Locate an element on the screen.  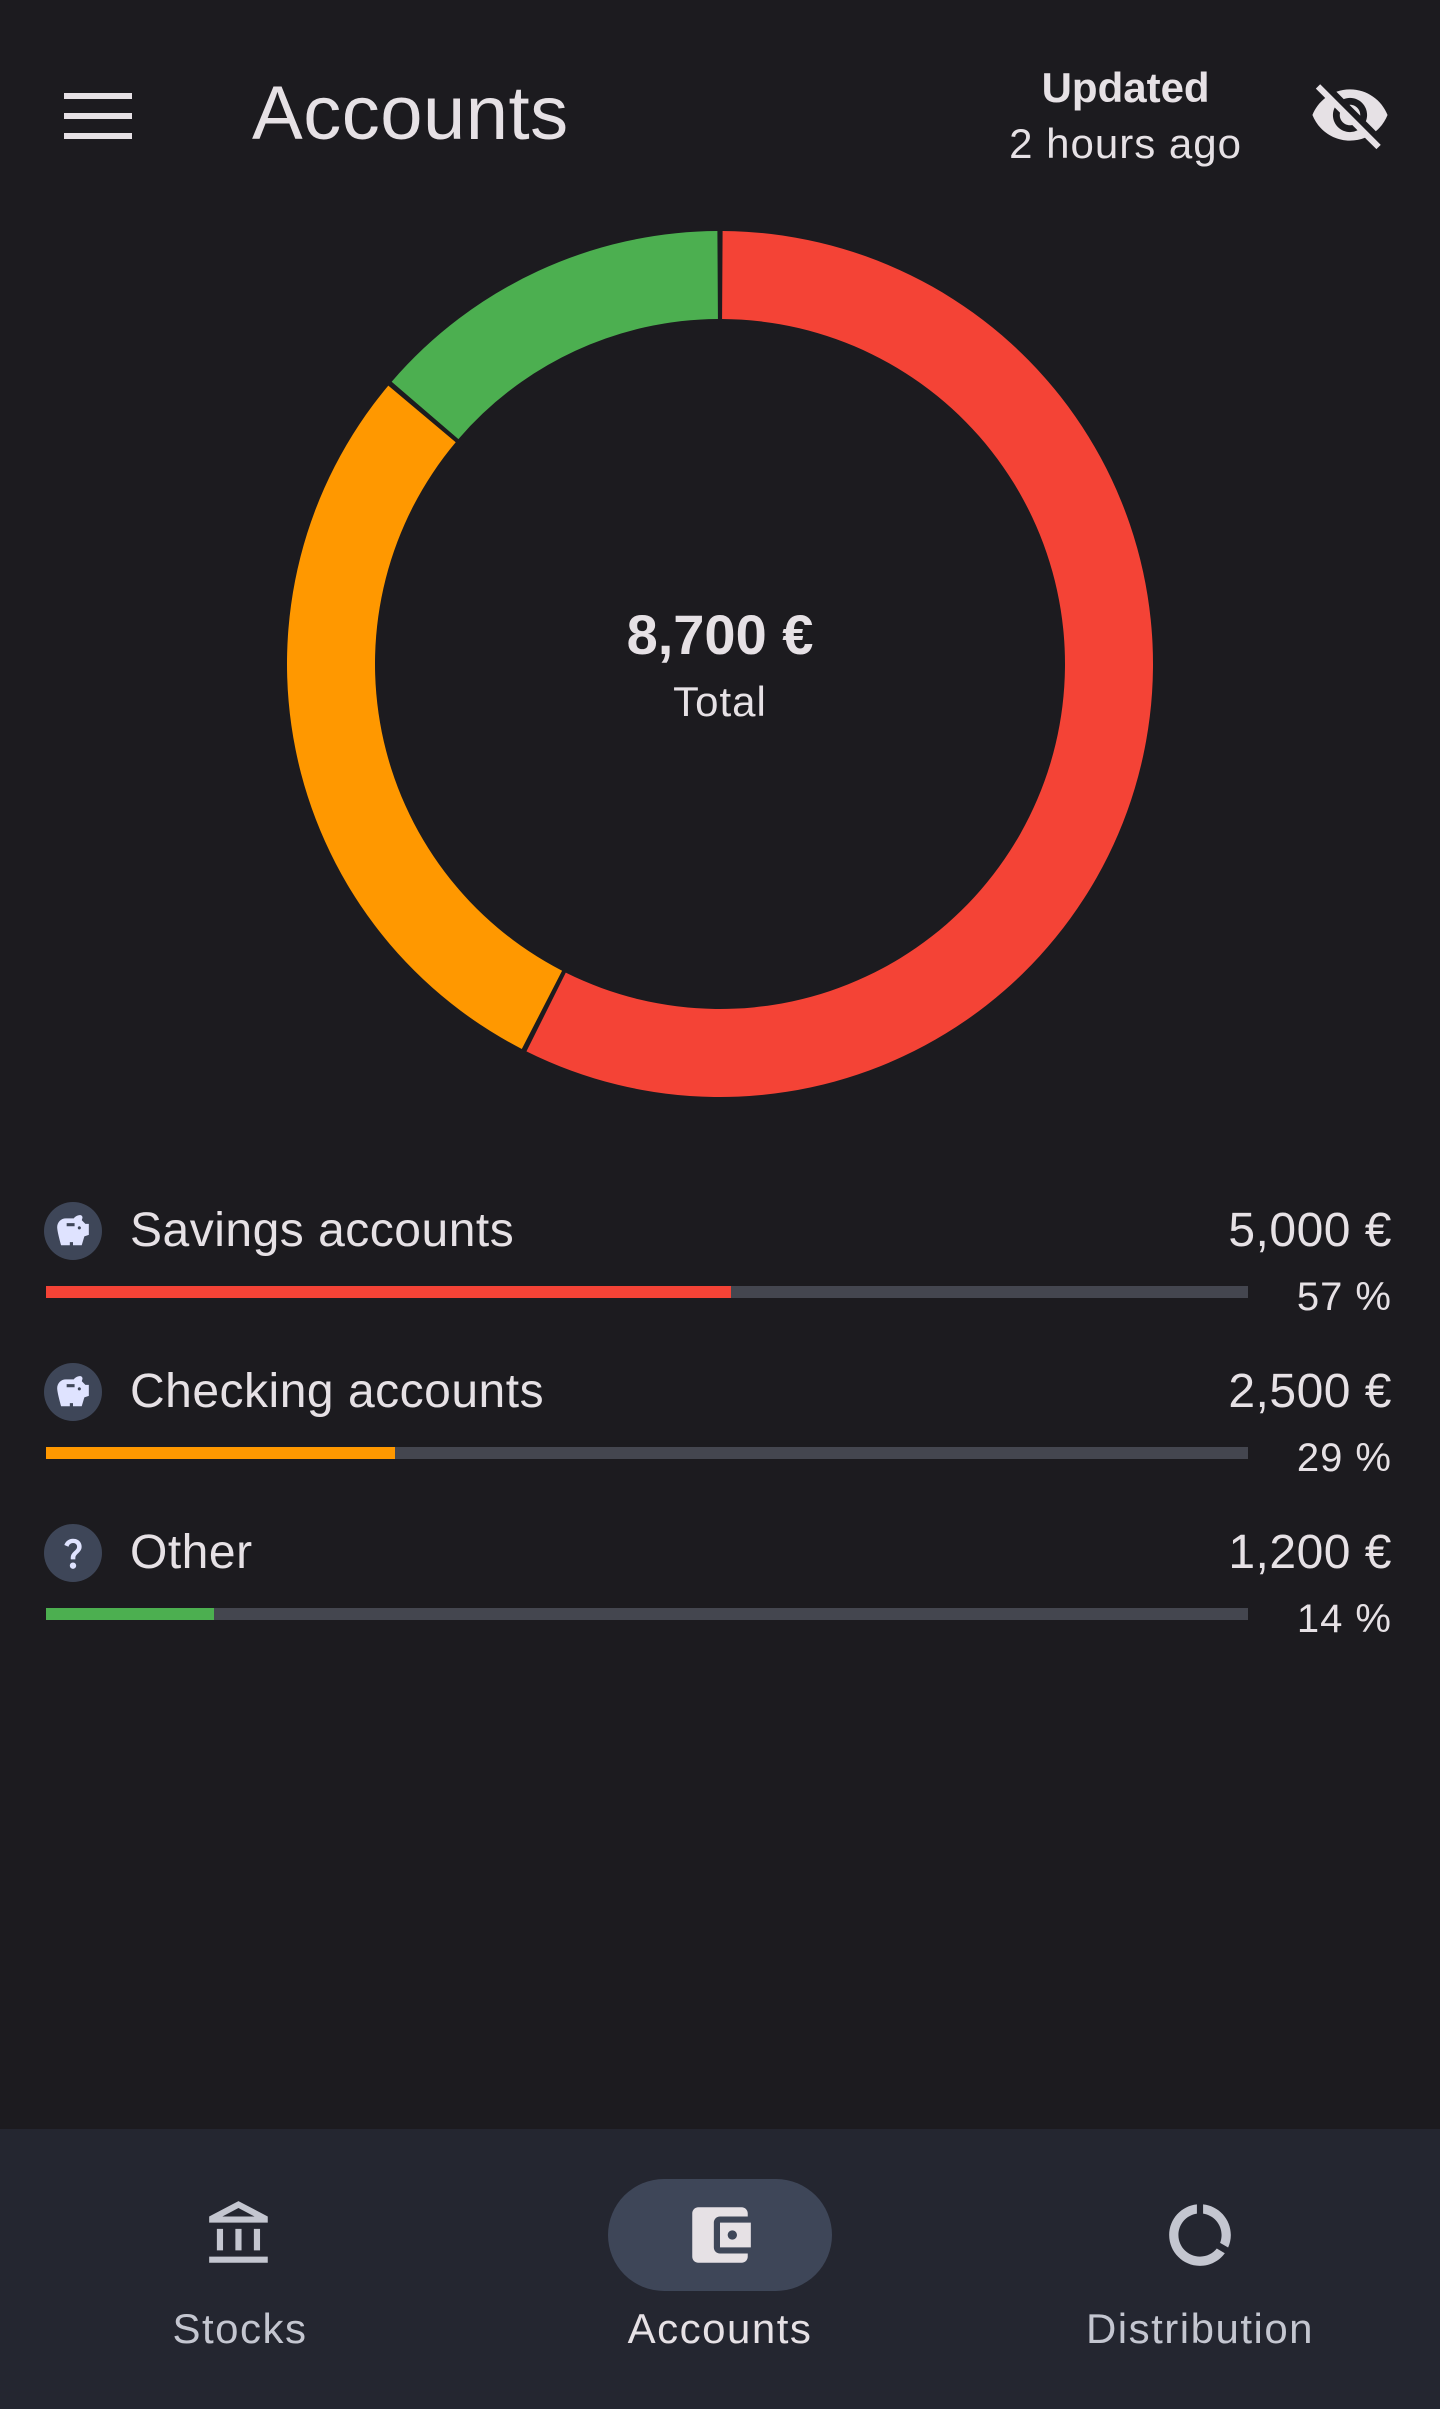
account-amount: 2,500 € is located at coordinates (1310, 1391).